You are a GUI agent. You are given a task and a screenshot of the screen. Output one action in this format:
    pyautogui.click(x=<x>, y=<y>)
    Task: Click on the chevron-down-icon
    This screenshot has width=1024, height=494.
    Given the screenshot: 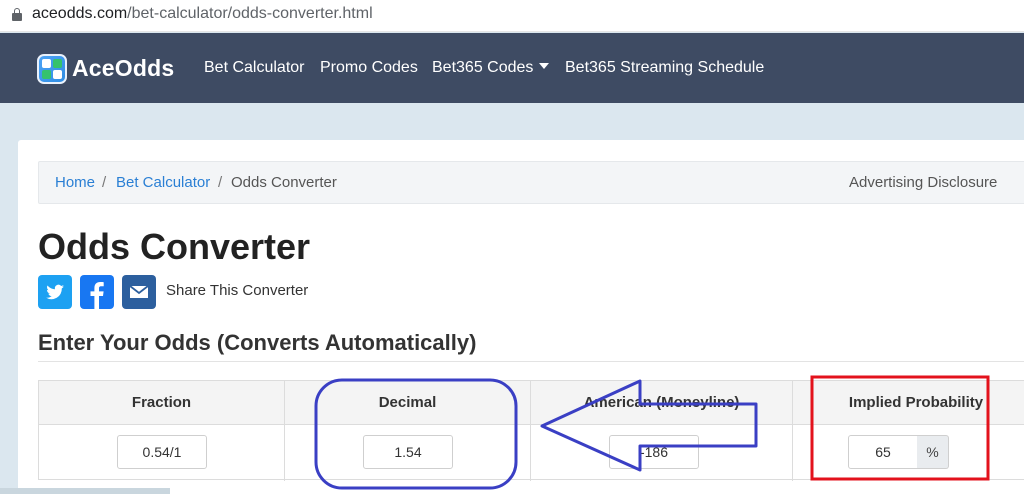 What is the action you would take?
    pyautogui.click(x=544, y=66)
    